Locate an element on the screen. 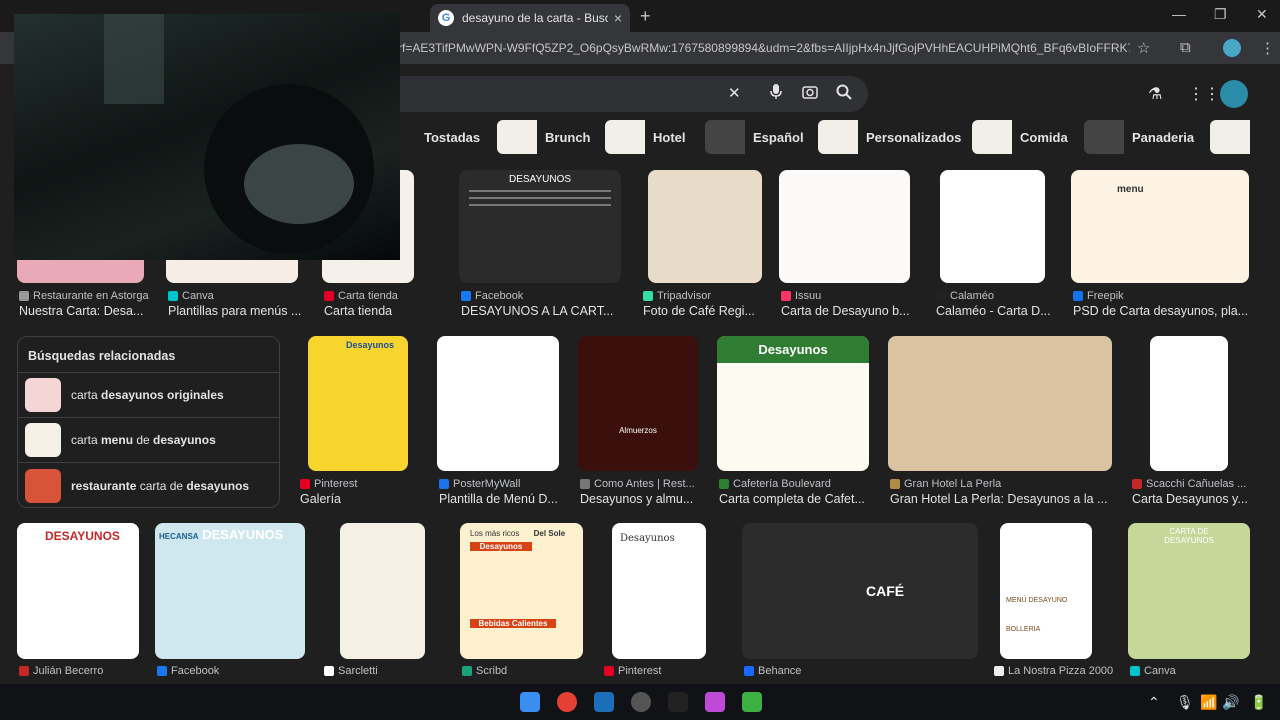 The height and width of the screenshot is (720, 1280). clear-search-icon: ✕ is located at coordinates (734, 93).